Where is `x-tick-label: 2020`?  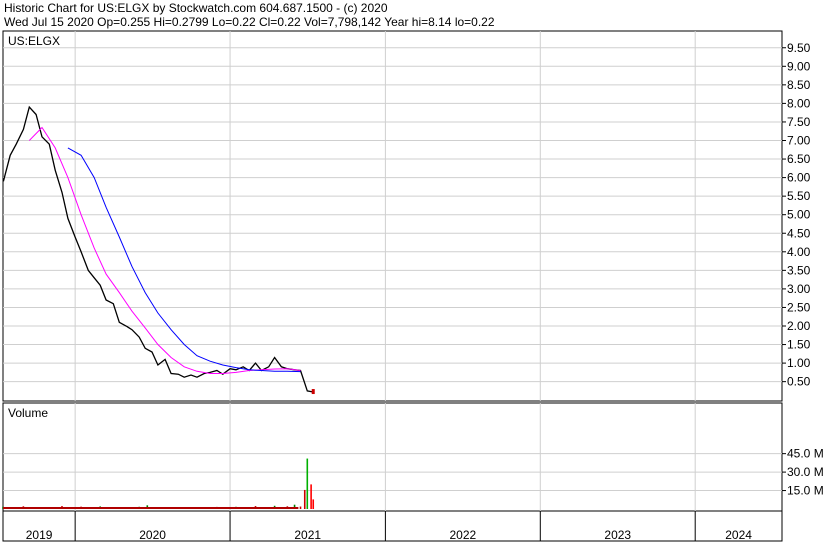 x-tick-label: 2020 is located at coordinates (152, 535).